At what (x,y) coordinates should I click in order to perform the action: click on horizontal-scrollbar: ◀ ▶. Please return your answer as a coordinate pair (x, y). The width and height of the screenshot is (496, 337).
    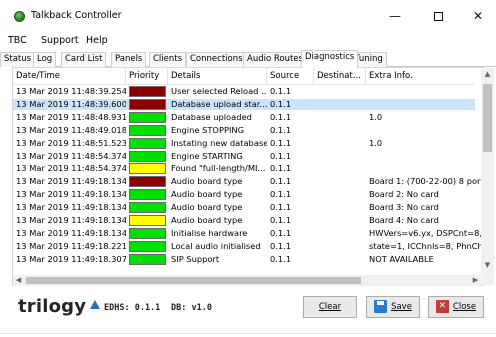
    Looking at the image, I should click on (247, 280).